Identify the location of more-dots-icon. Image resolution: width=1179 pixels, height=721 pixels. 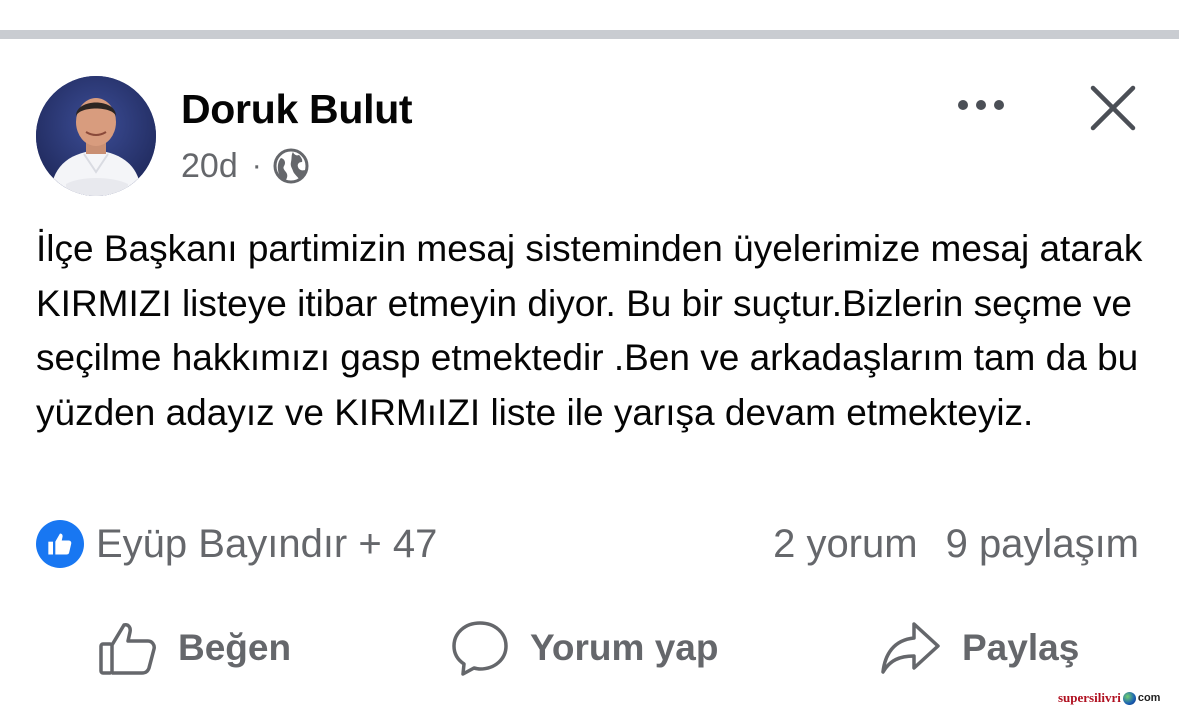
(981, 105).